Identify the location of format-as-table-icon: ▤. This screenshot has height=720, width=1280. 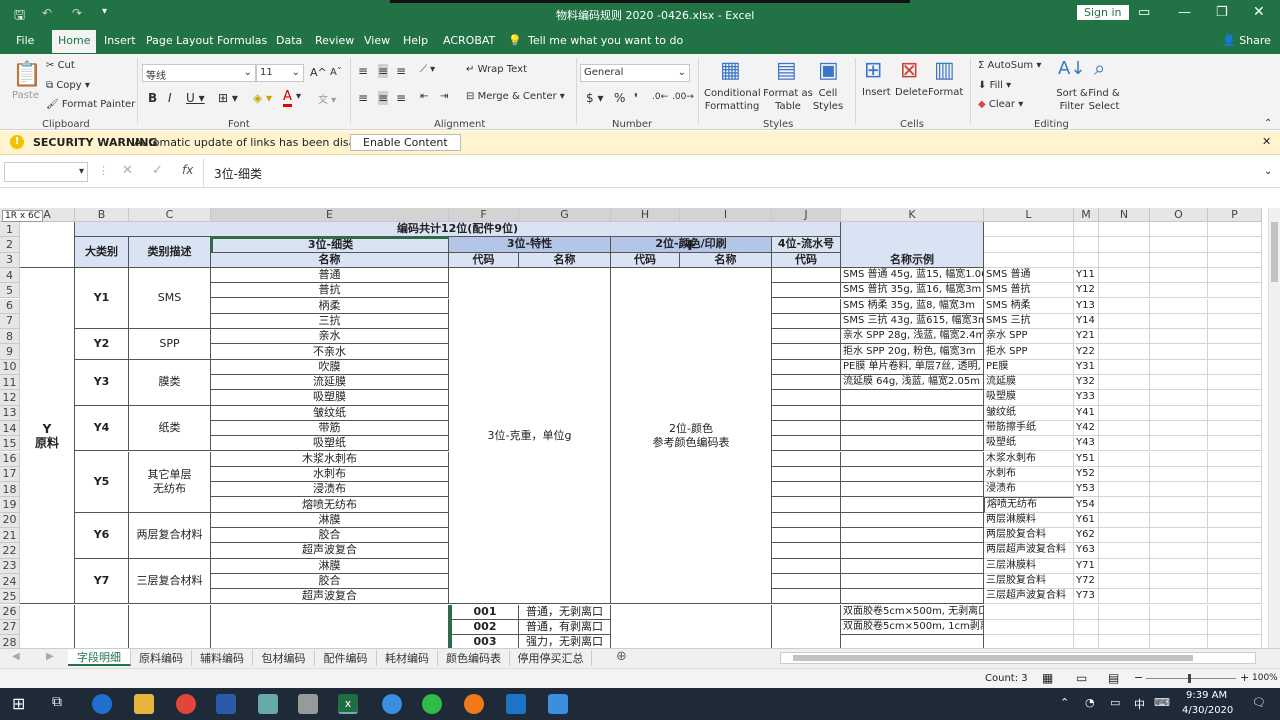
(786, 70).